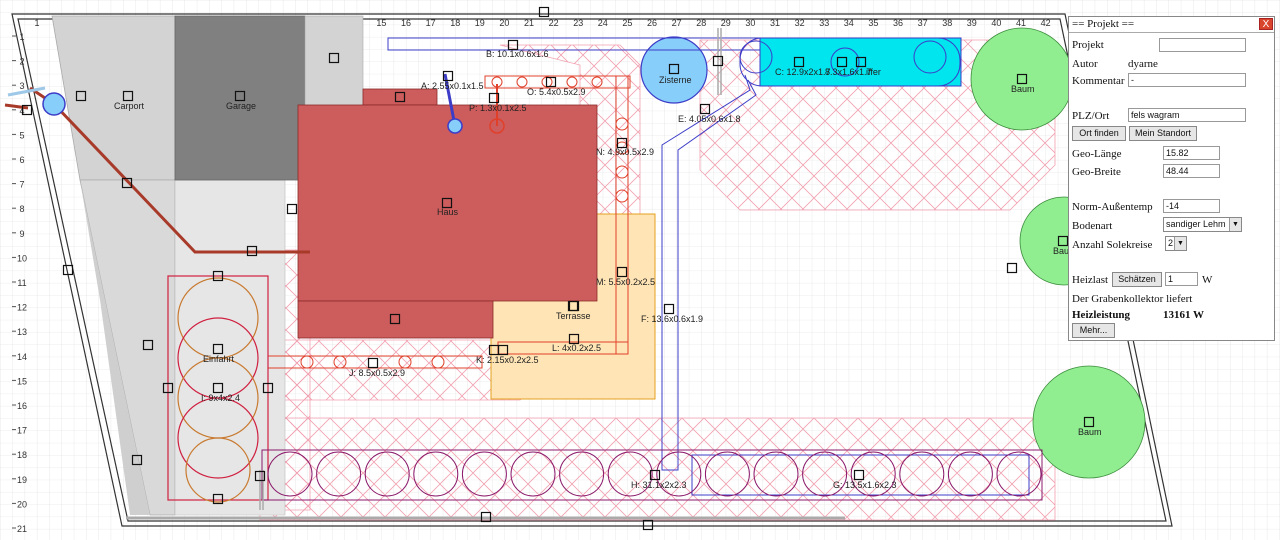 Image resolution: width=1280 pixels, height=540 pixels. What do you see at coordinates (848, 72) in the screenshot?
I see `collector-c-extra-label: 8.3x1.6x1.7` at bounding box center [848, 72].